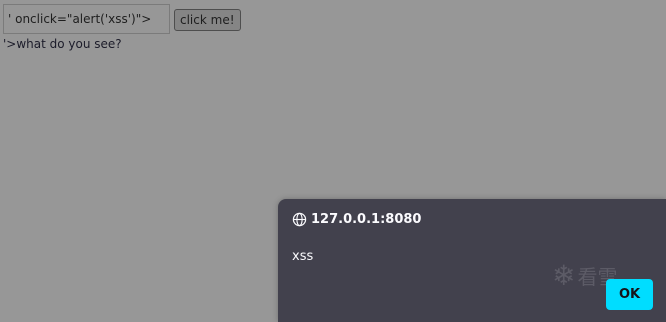  I want to click on dialog-origin-label: 127.0.0.1:8080, so click(366, 219).